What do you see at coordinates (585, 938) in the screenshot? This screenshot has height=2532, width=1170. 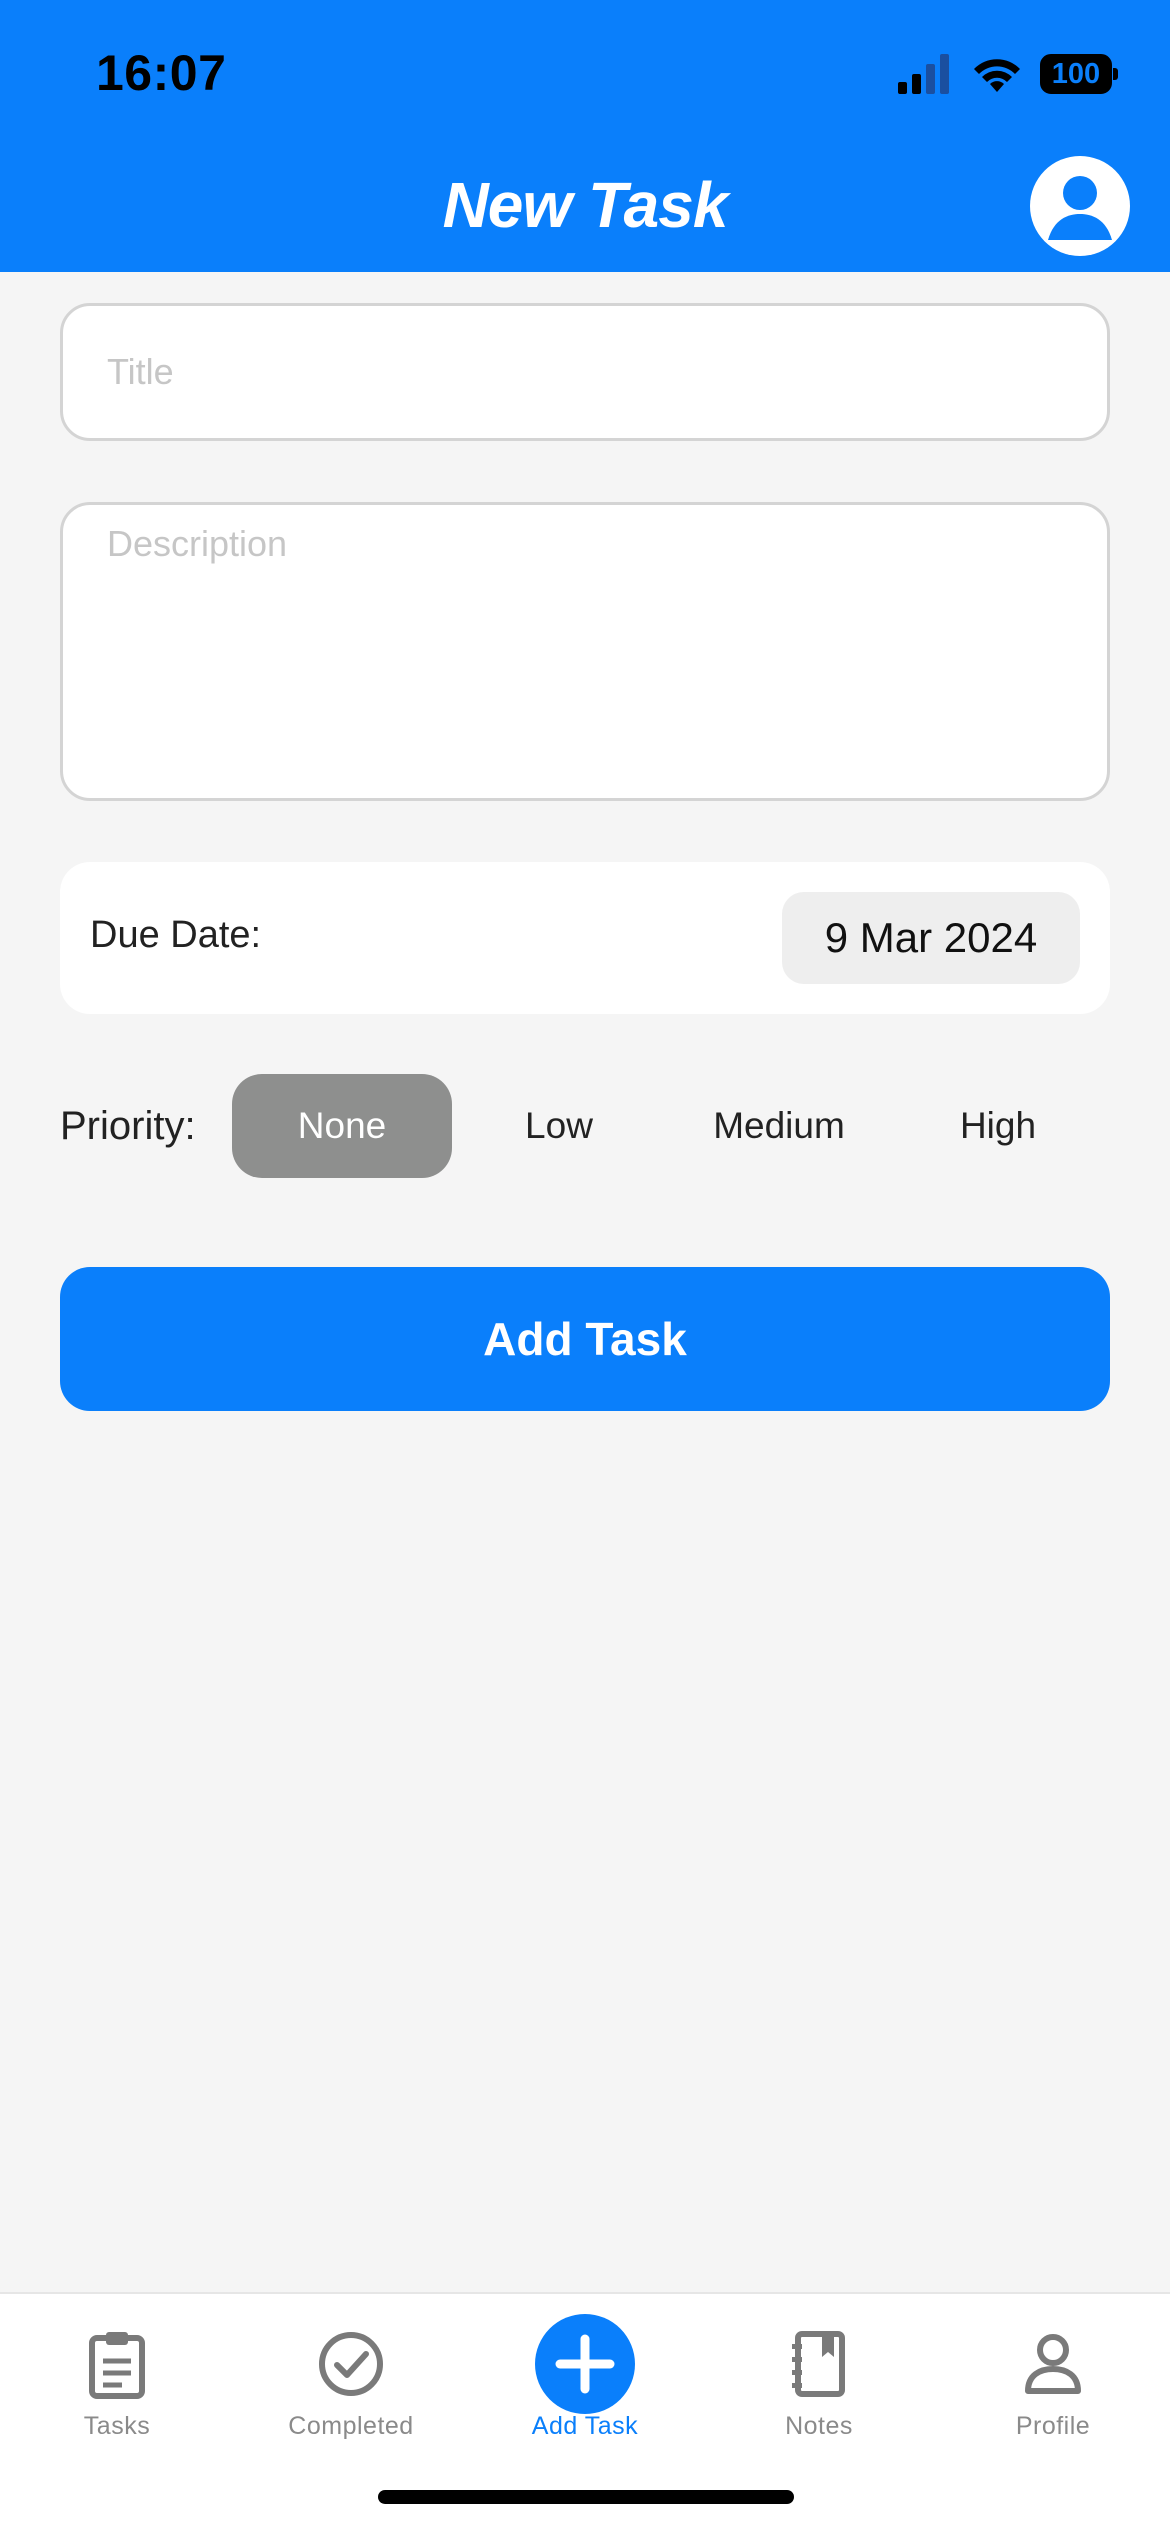 I see `due-date-row: Due Date: 9 Mar 2024` at bounding box center [585, 938].